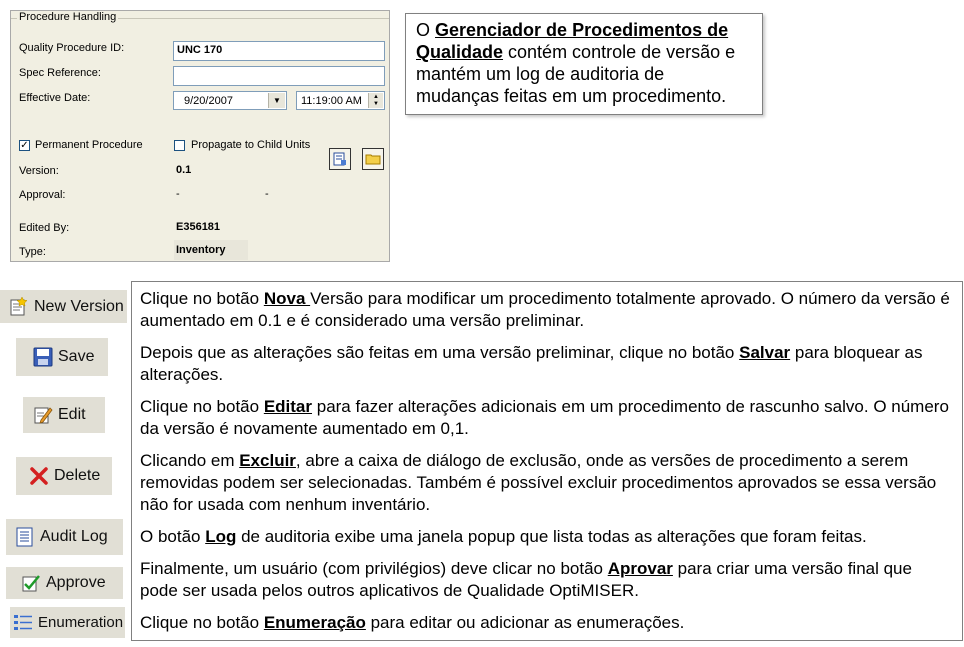 The width and height of the screenshot is (964, 647). I want to click on new-document-icon, so click(19, 305).